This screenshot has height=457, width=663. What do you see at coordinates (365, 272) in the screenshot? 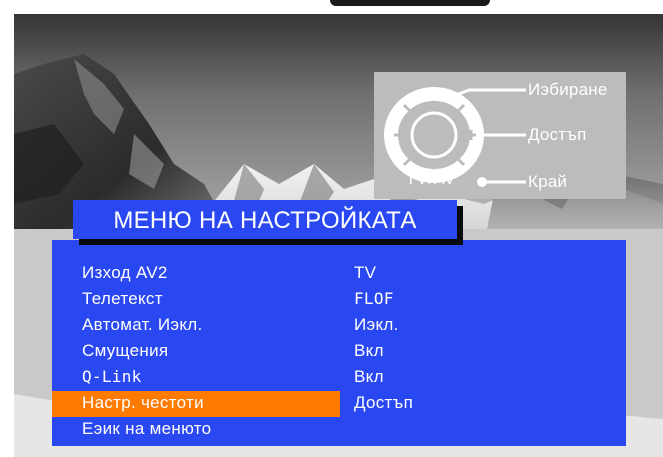
I see `menu-item-value: TV` at bounding box center [365, 272].